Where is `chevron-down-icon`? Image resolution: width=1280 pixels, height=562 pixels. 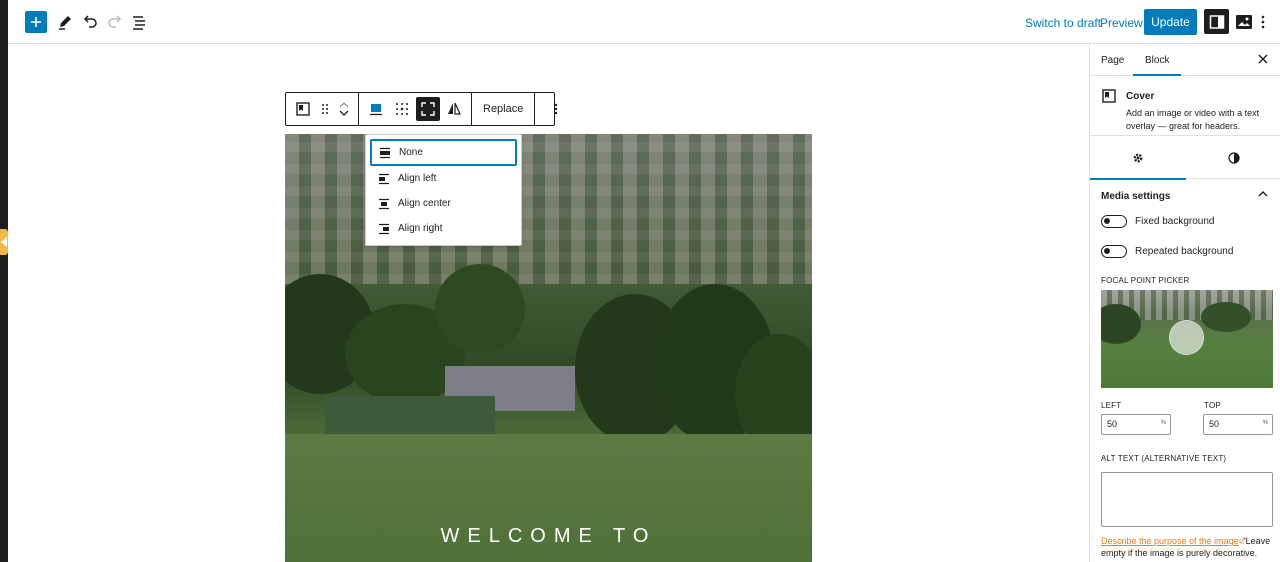
chevron-down-icon is located at coordinates (344, 113).